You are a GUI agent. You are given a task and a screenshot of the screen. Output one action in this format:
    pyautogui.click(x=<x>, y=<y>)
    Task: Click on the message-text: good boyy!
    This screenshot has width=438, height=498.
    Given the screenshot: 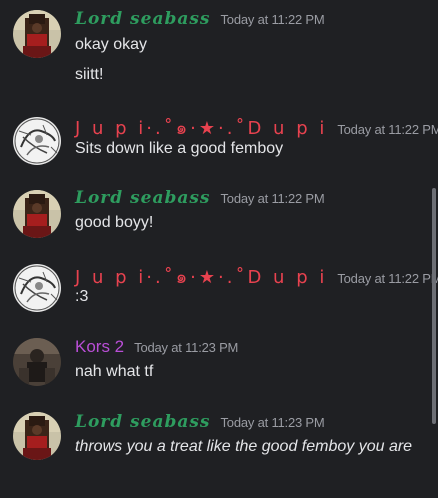 What is the action you would take?
    pyautogui.click(x=114, y=222)
    